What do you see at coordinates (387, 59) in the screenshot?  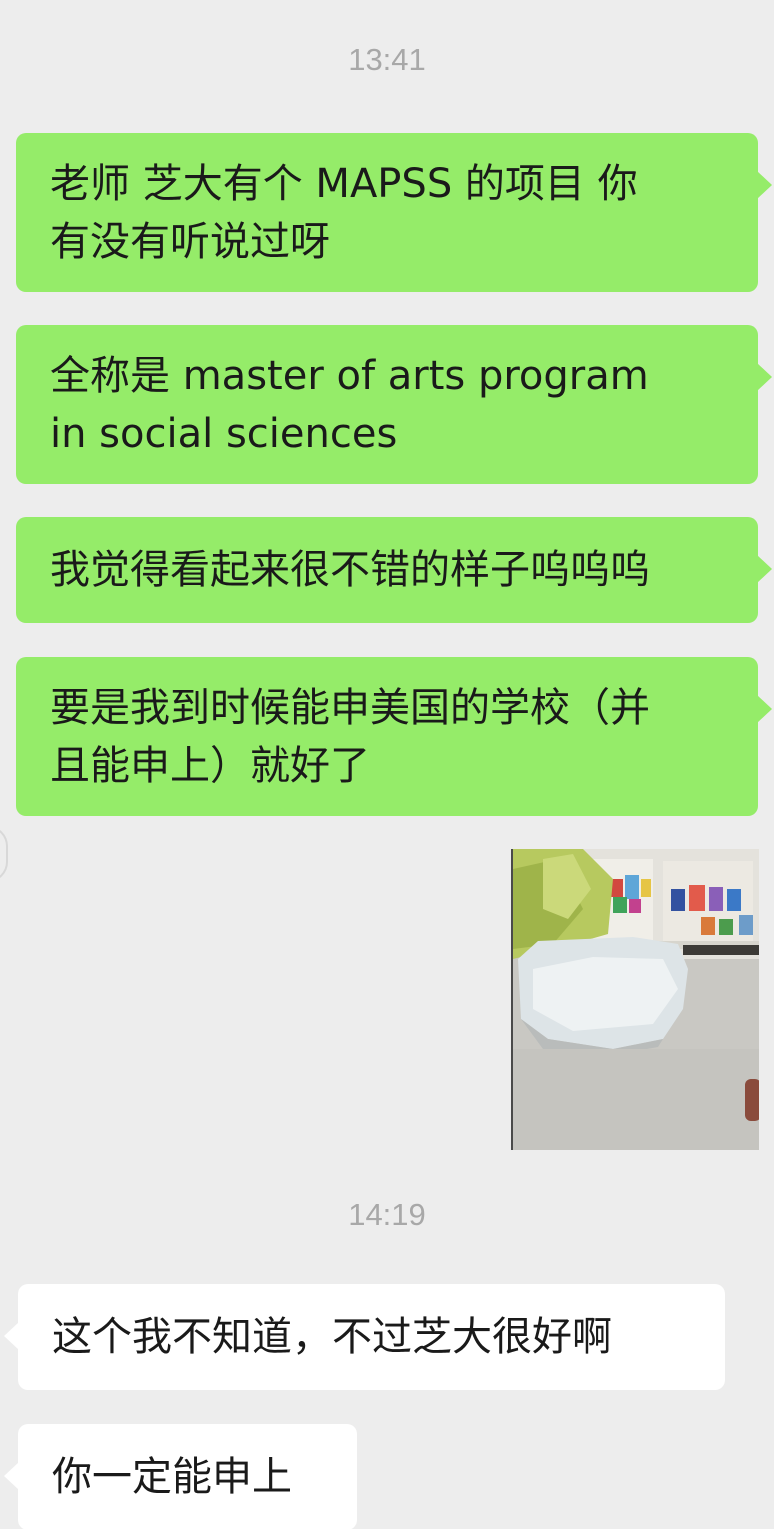 I see `timestamp-1: 13:41` at bounding box center [387, 59].